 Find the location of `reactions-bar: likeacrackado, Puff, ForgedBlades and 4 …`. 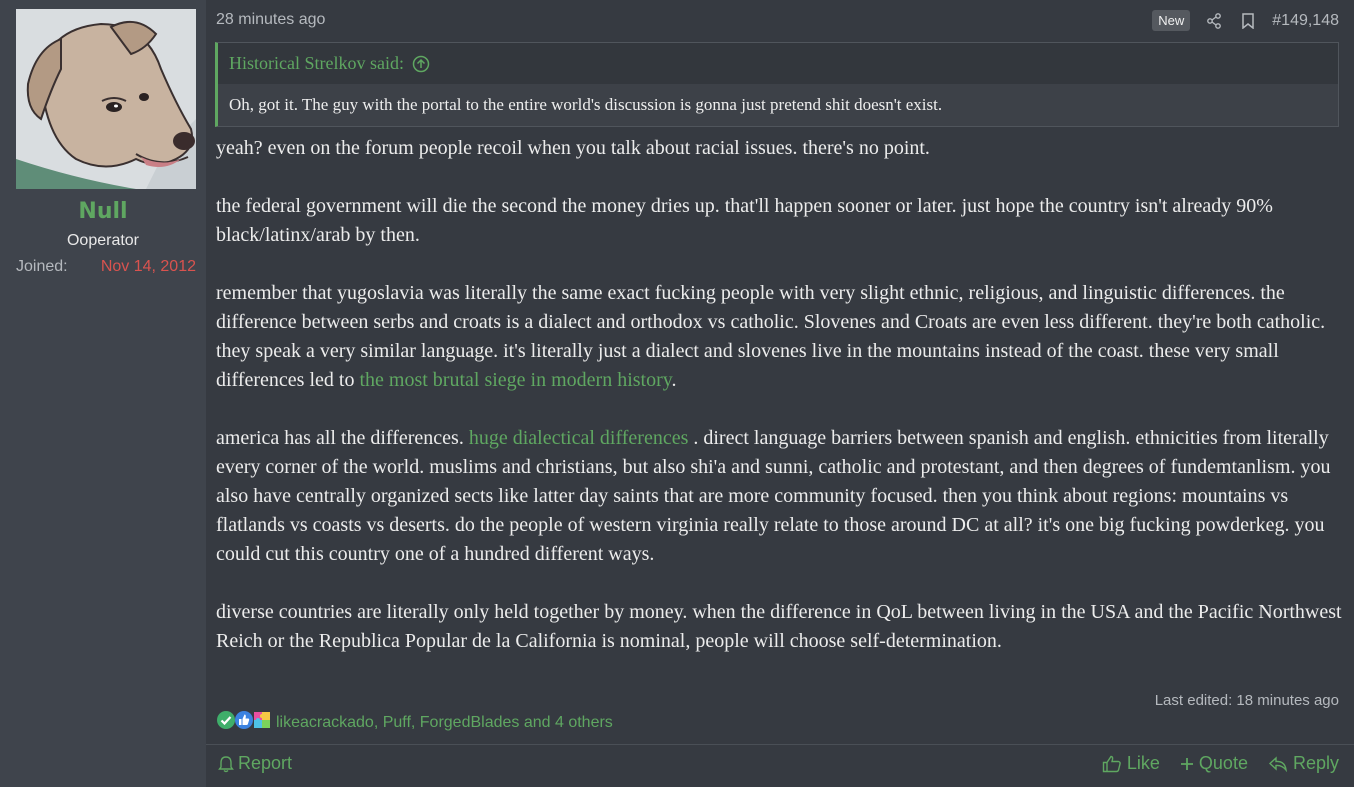

reactions-bar: likeacrackado, Puff, ForgedBlades and 4 … is located at coordinates (414, 722).